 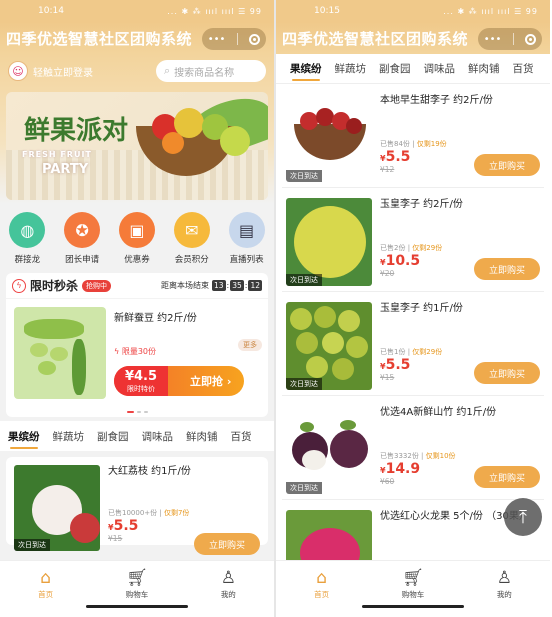 I want to click on promo-banner: 鲜果派对 FRESH FRUIT PARTY, so click(x=137, y=146).